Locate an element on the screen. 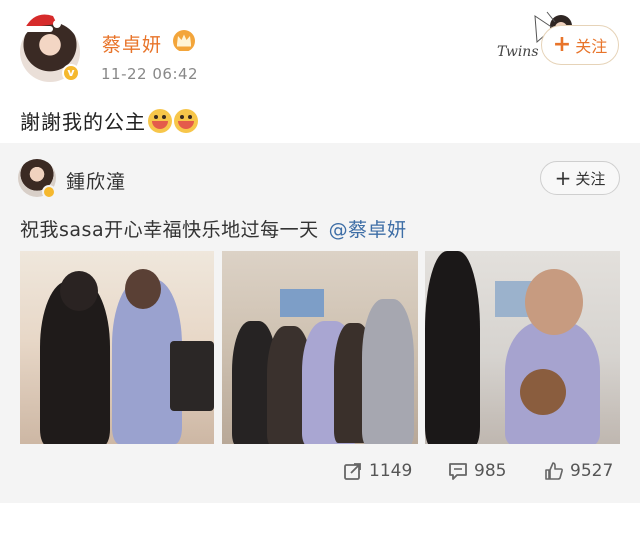 Image resolution: width=640 pixels, height=535 pixels. crown-icon is located at coordinates (184, 40).